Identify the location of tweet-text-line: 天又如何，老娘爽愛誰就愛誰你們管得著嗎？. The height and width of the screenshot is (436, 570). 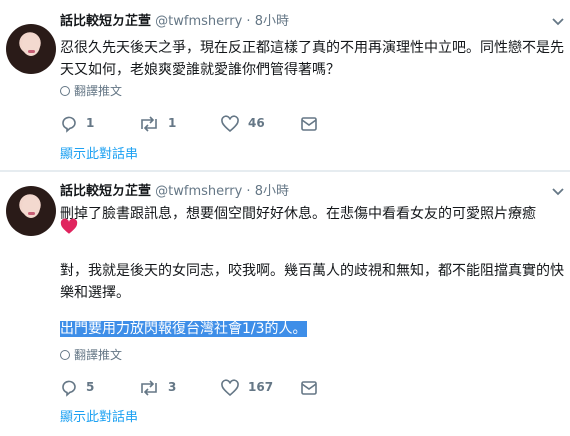
(200, 70).